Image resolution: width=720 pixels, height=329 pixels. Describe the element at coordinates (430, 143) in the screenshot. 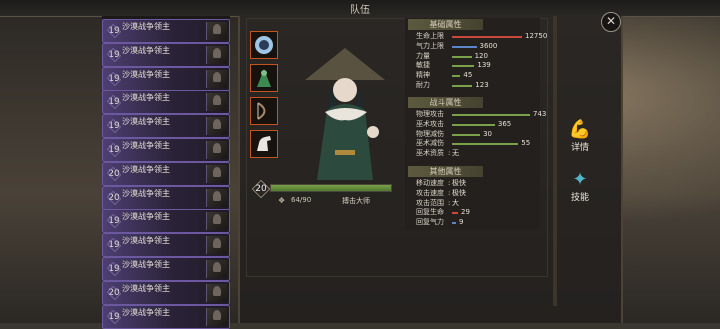

I see `stat-label: 巫术减伤` at that location.